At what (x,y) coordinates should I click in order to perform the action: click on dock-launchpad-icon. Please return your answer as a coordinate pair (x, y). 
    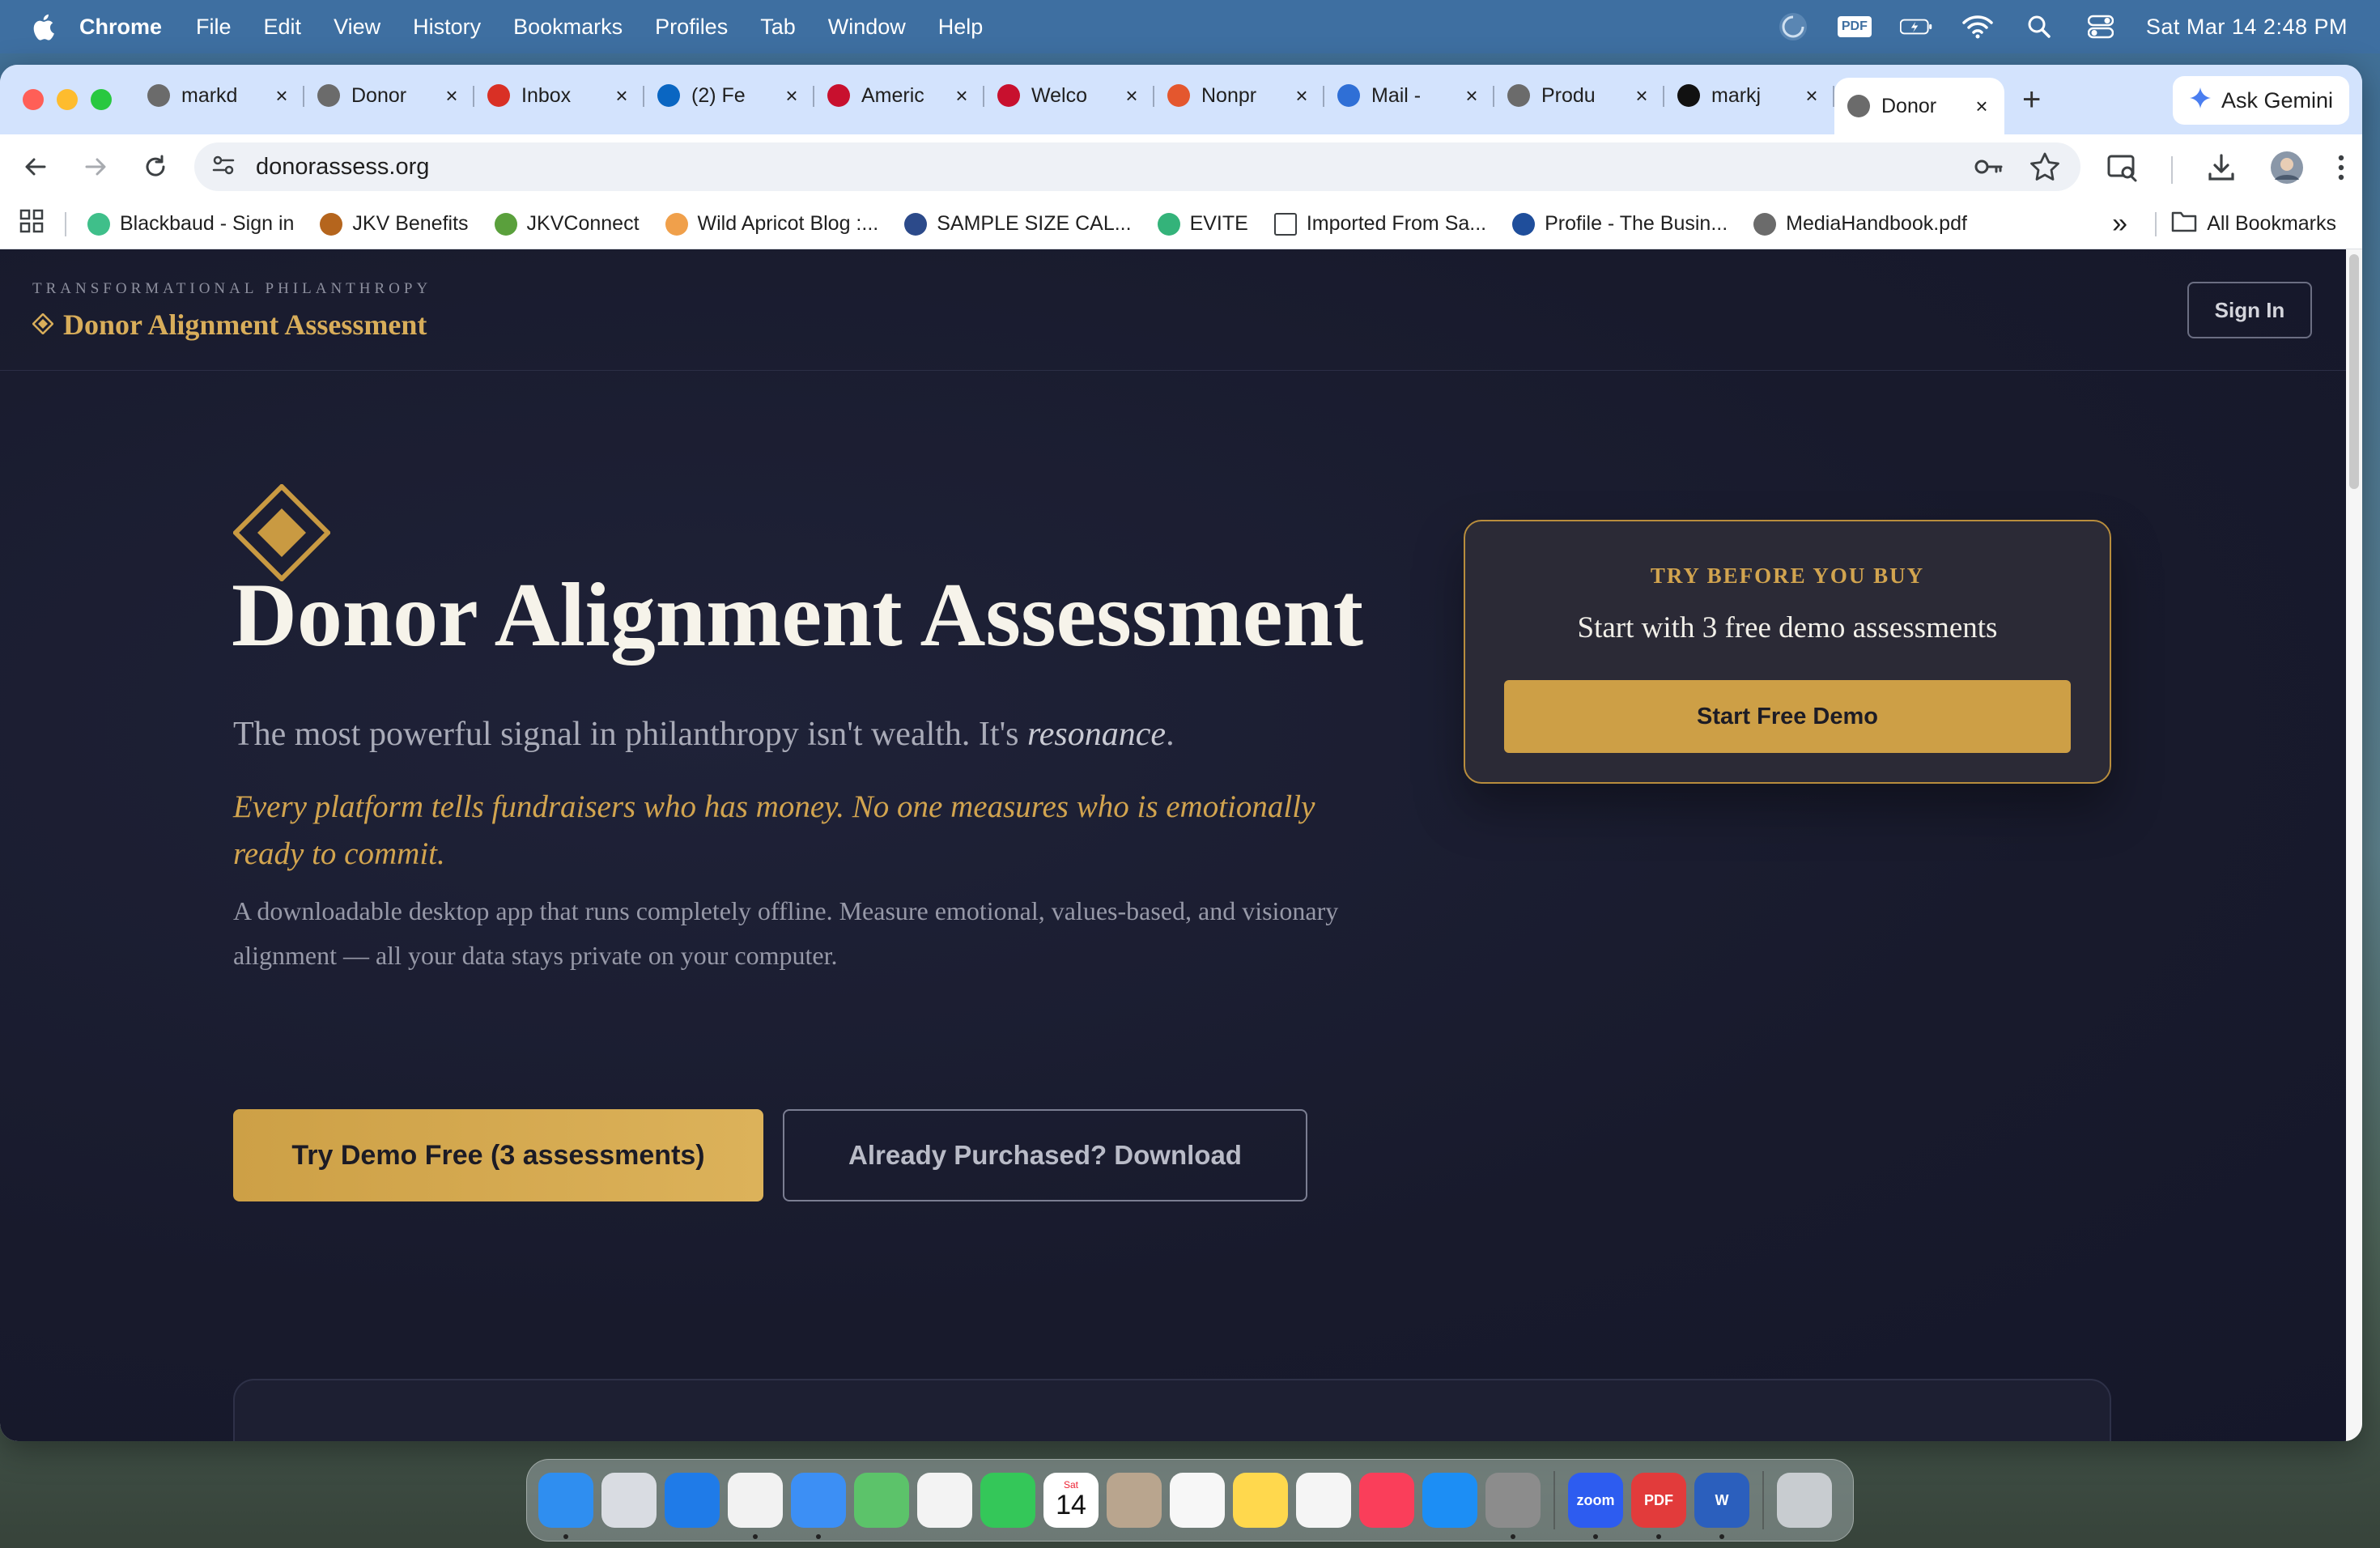
    Looking at the image, I should click on (629, 1501).